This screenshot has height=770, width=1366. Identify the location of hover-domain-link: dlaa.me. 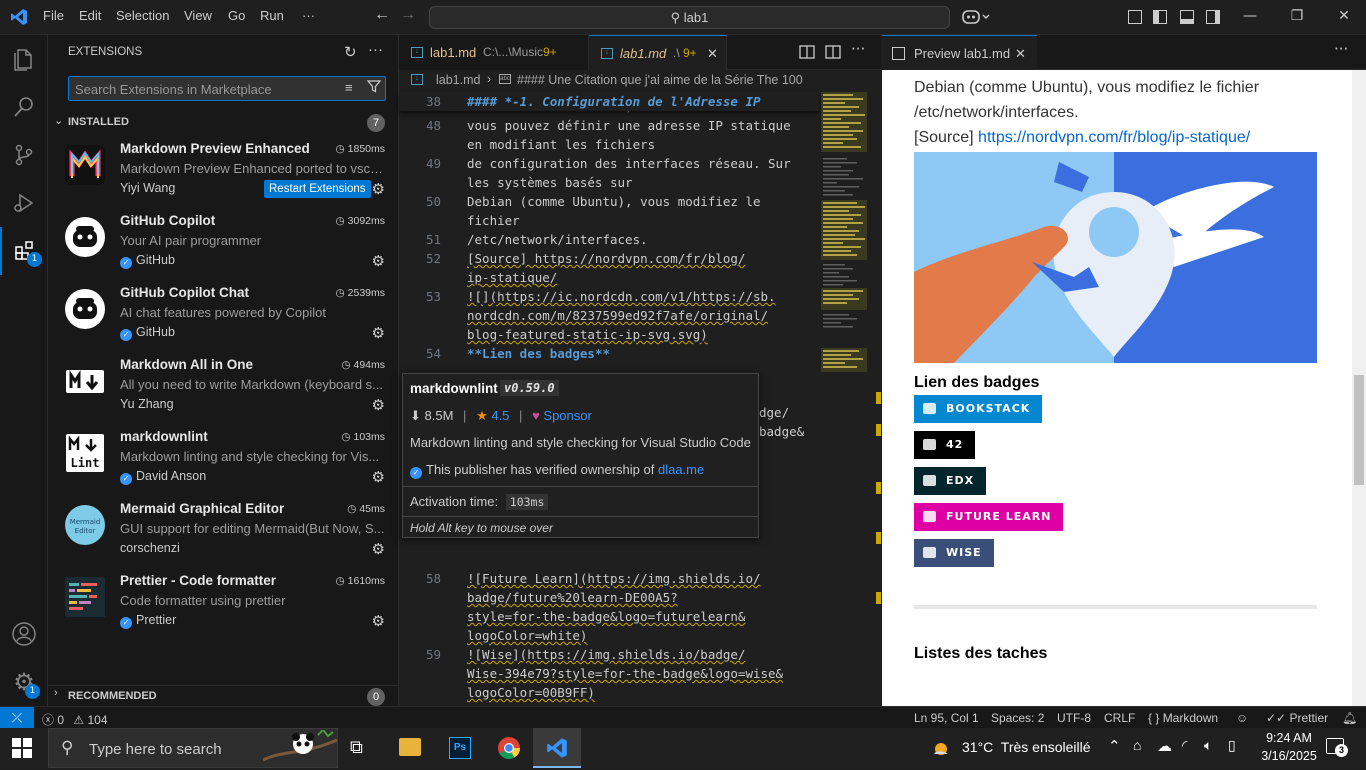
(681, 469).